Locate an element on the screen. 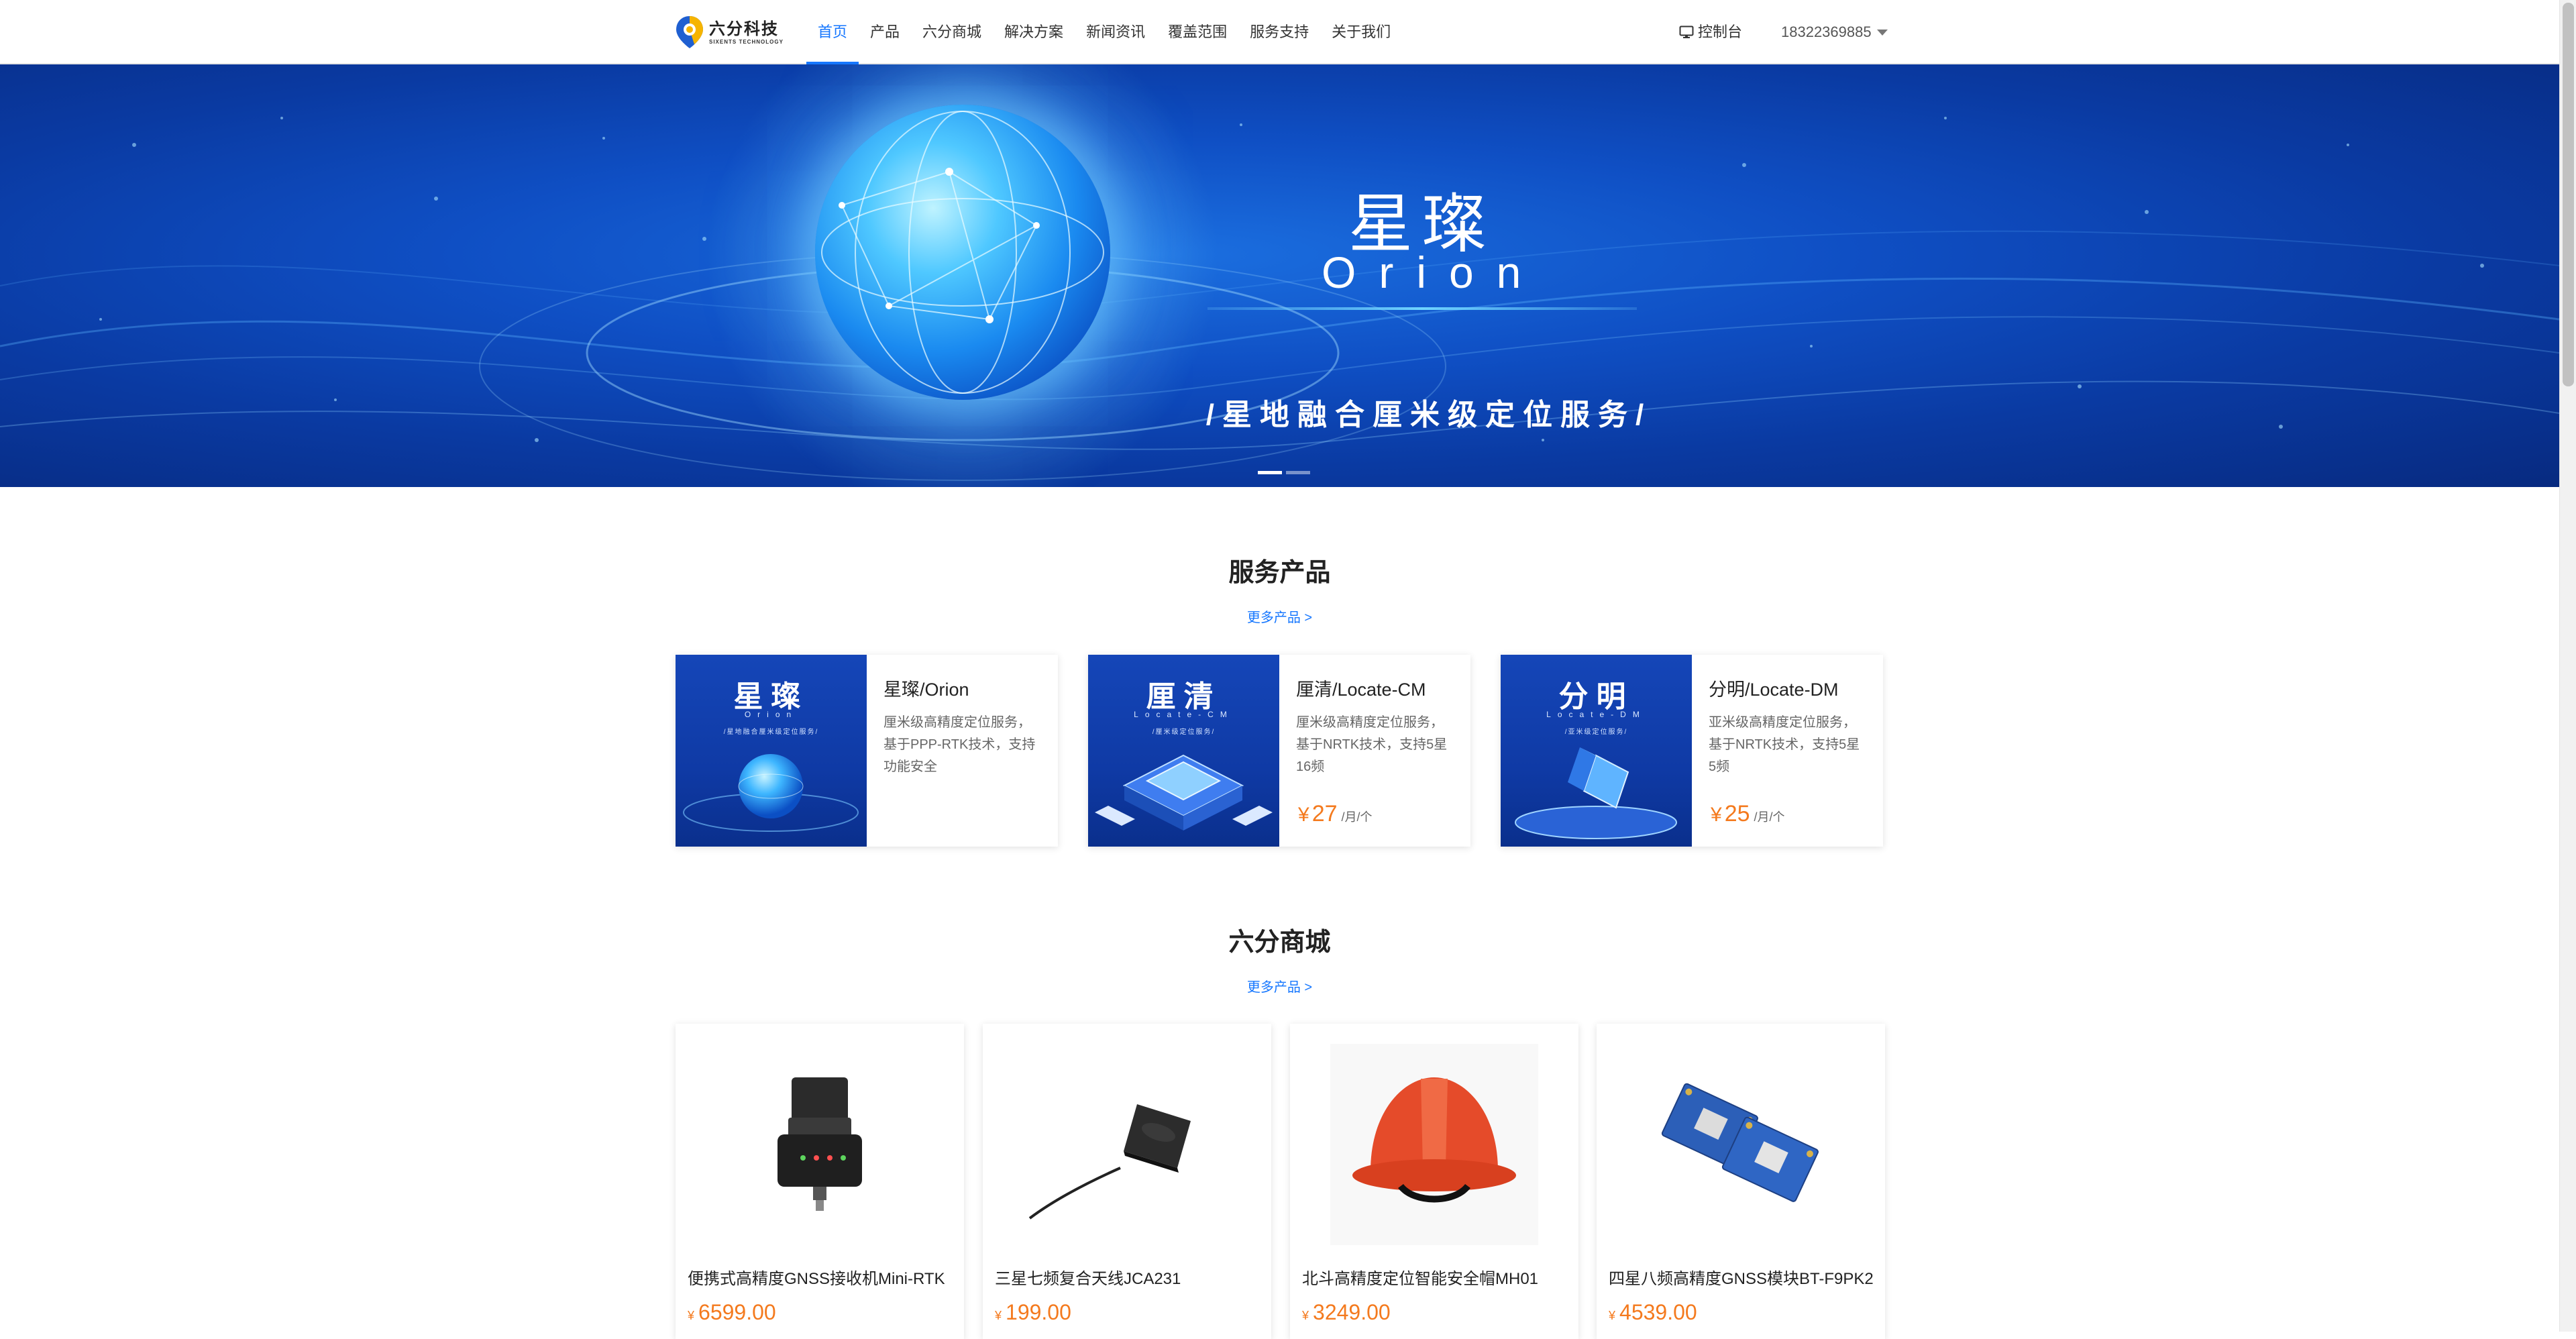 The image size is (2576, 1339). price-value: 3249.00 is located at coordinates (1352, 1312).